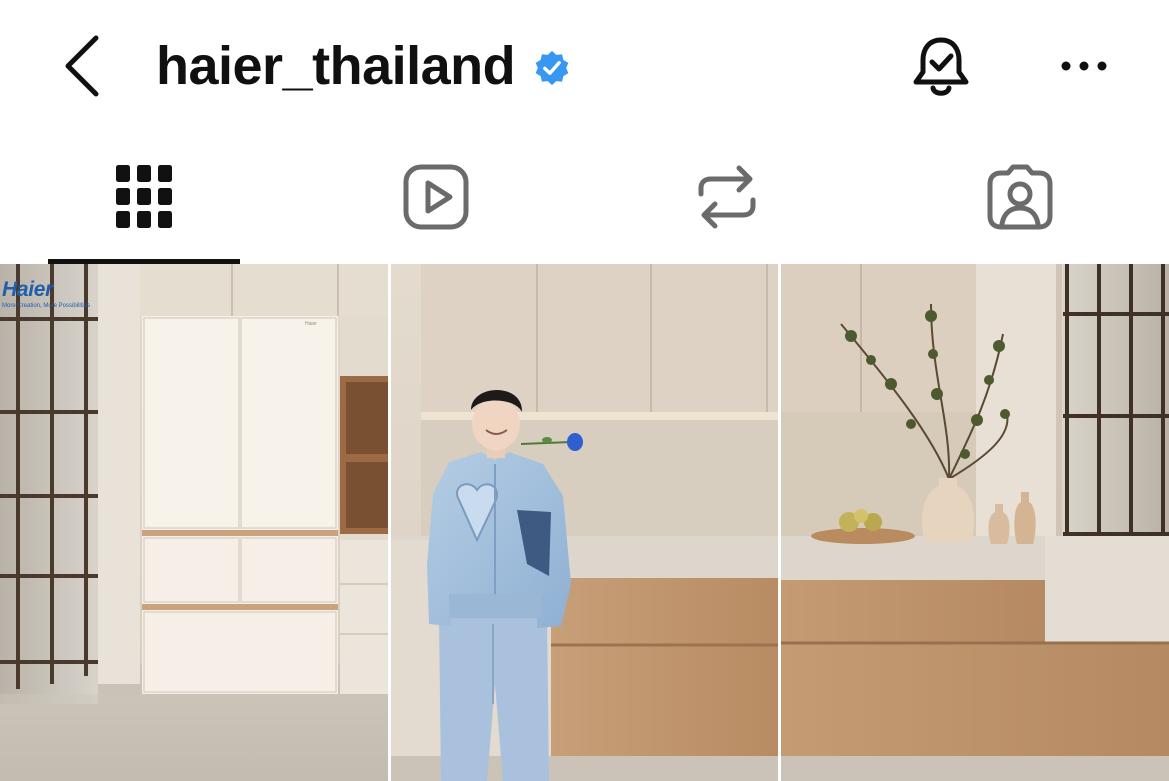 Image resolution: width=1169 pixels, height=781 pixels. I want to click on notifications-bell-button, so click(941, 67).